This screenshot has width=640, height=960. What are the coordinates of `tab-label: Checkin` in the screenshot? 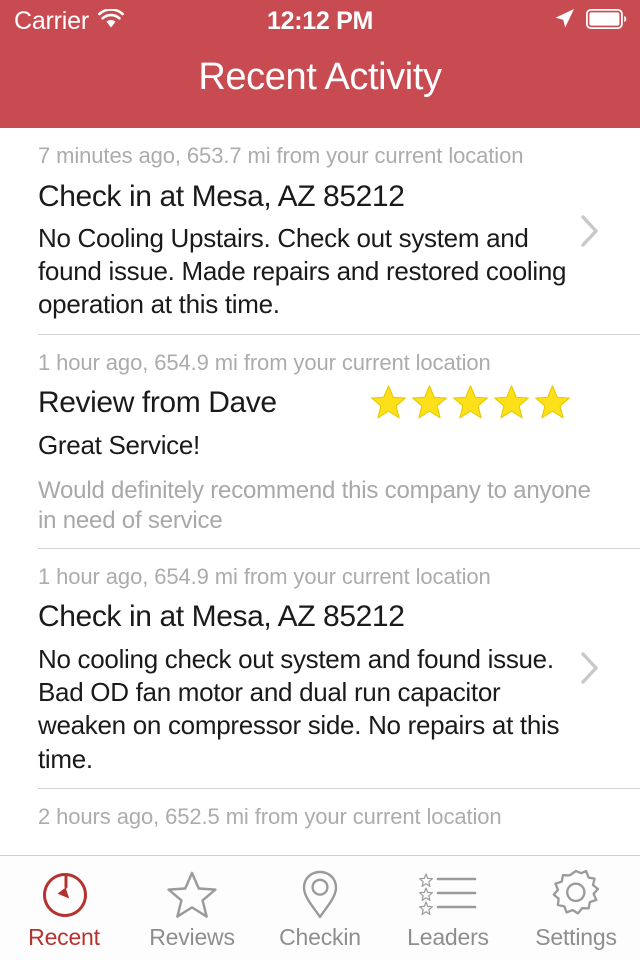 It's located at (320, 937).